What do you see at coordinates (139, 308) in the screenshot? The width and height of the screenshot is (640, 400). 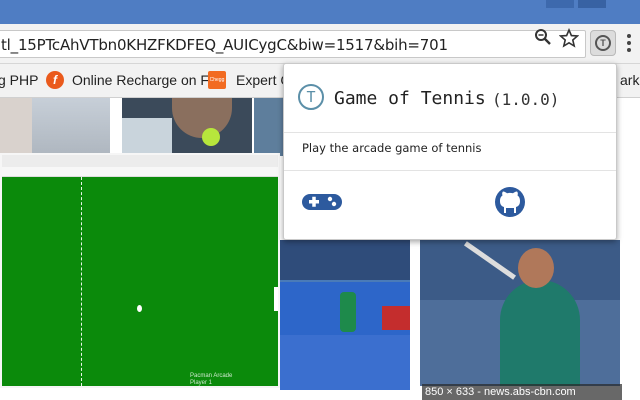 I see `ball` at bounding box center [139, 308].